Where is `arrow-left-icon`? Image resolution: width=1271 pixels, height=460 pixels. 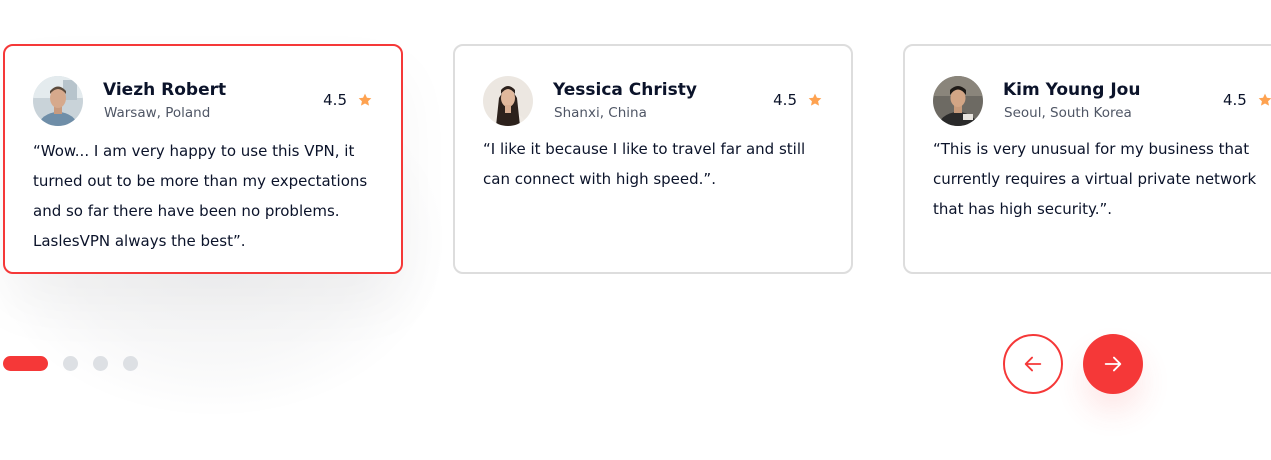 arrow-left-icon is located at coordinates (1033, 364).